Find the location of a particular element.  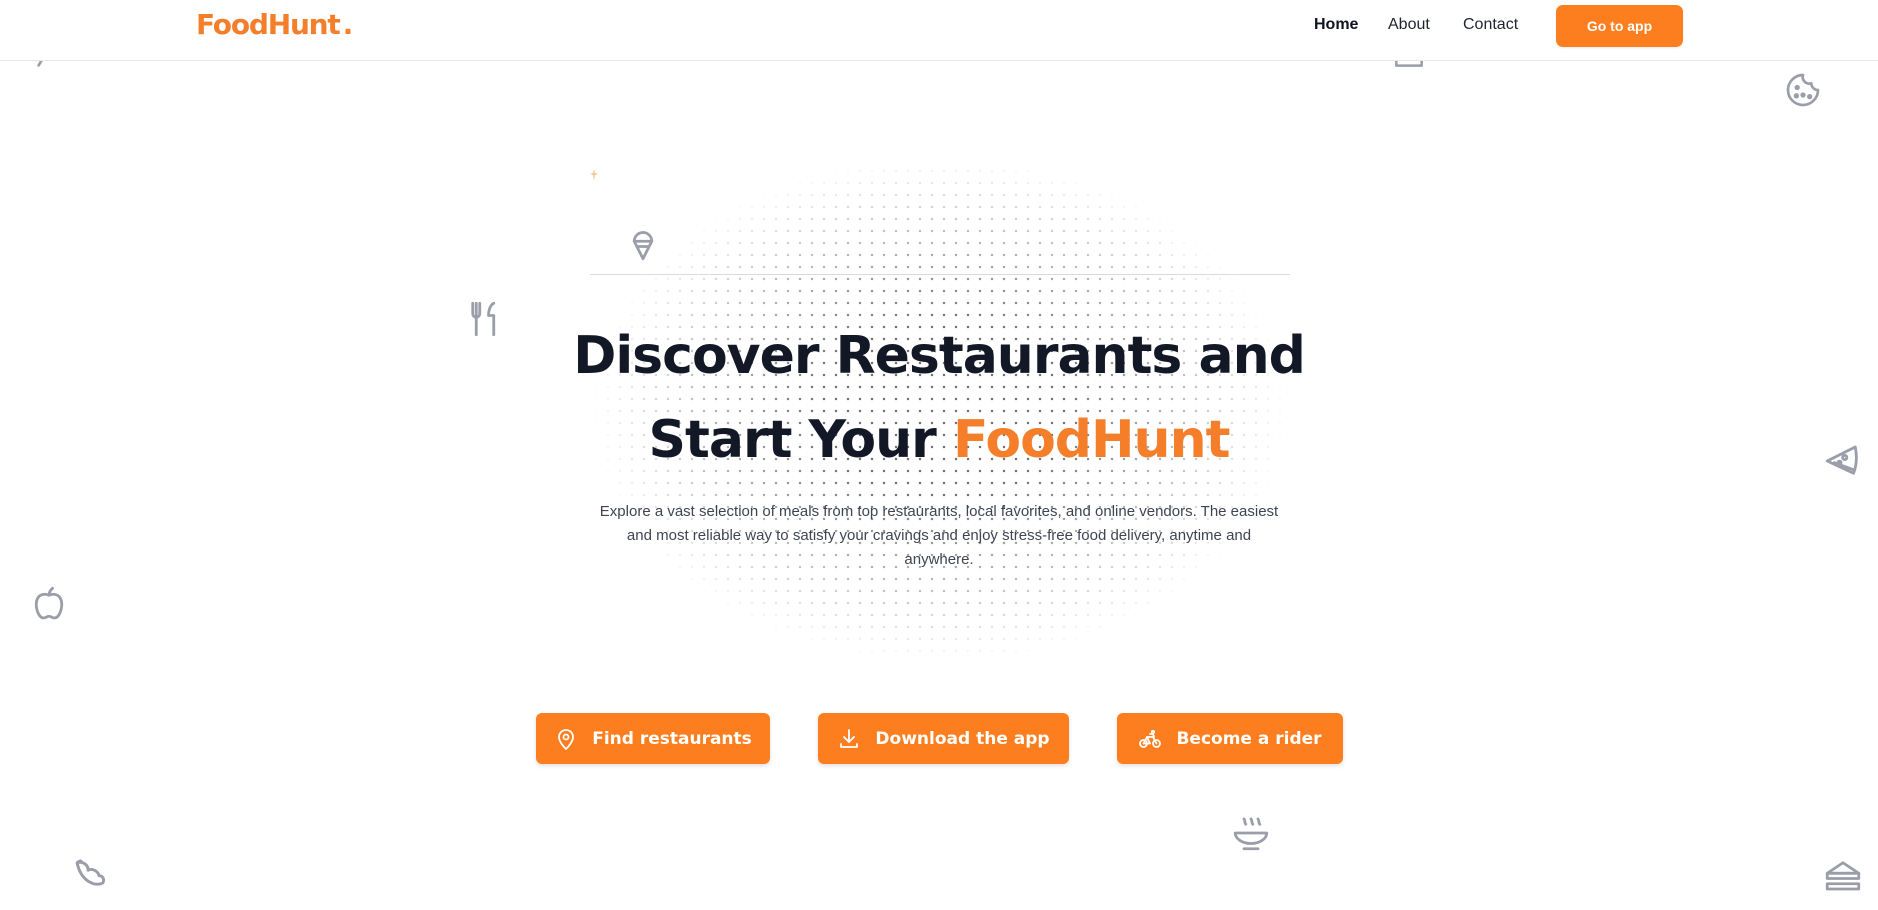

download-app-label: Download the app is located at coordinates (962, 738).